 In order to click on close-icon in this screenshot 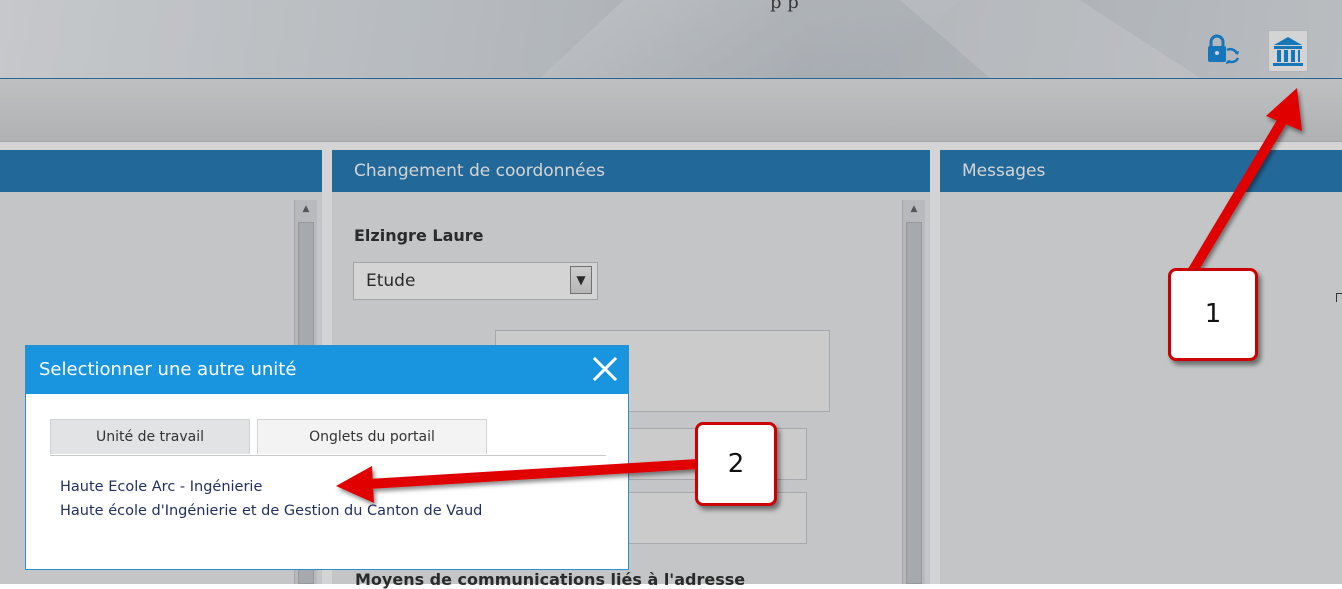, I will do `click(605, 369)`.